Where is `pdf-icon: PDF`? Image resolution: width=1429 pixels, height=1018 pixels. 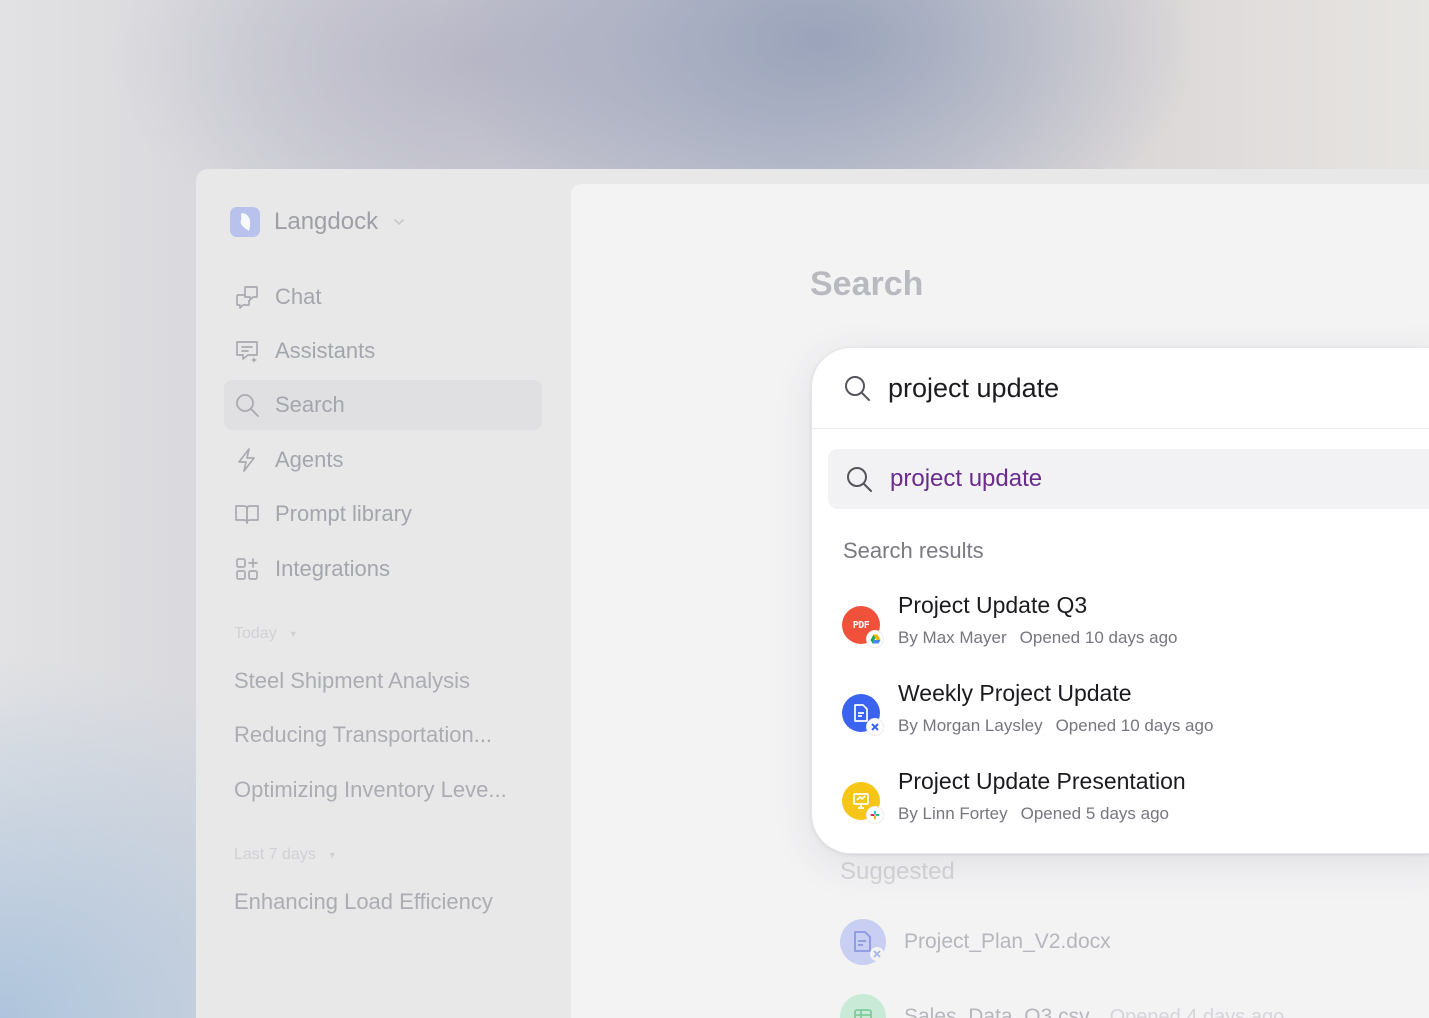 pdf-icon: PDF is located at coordinates (862, 626).